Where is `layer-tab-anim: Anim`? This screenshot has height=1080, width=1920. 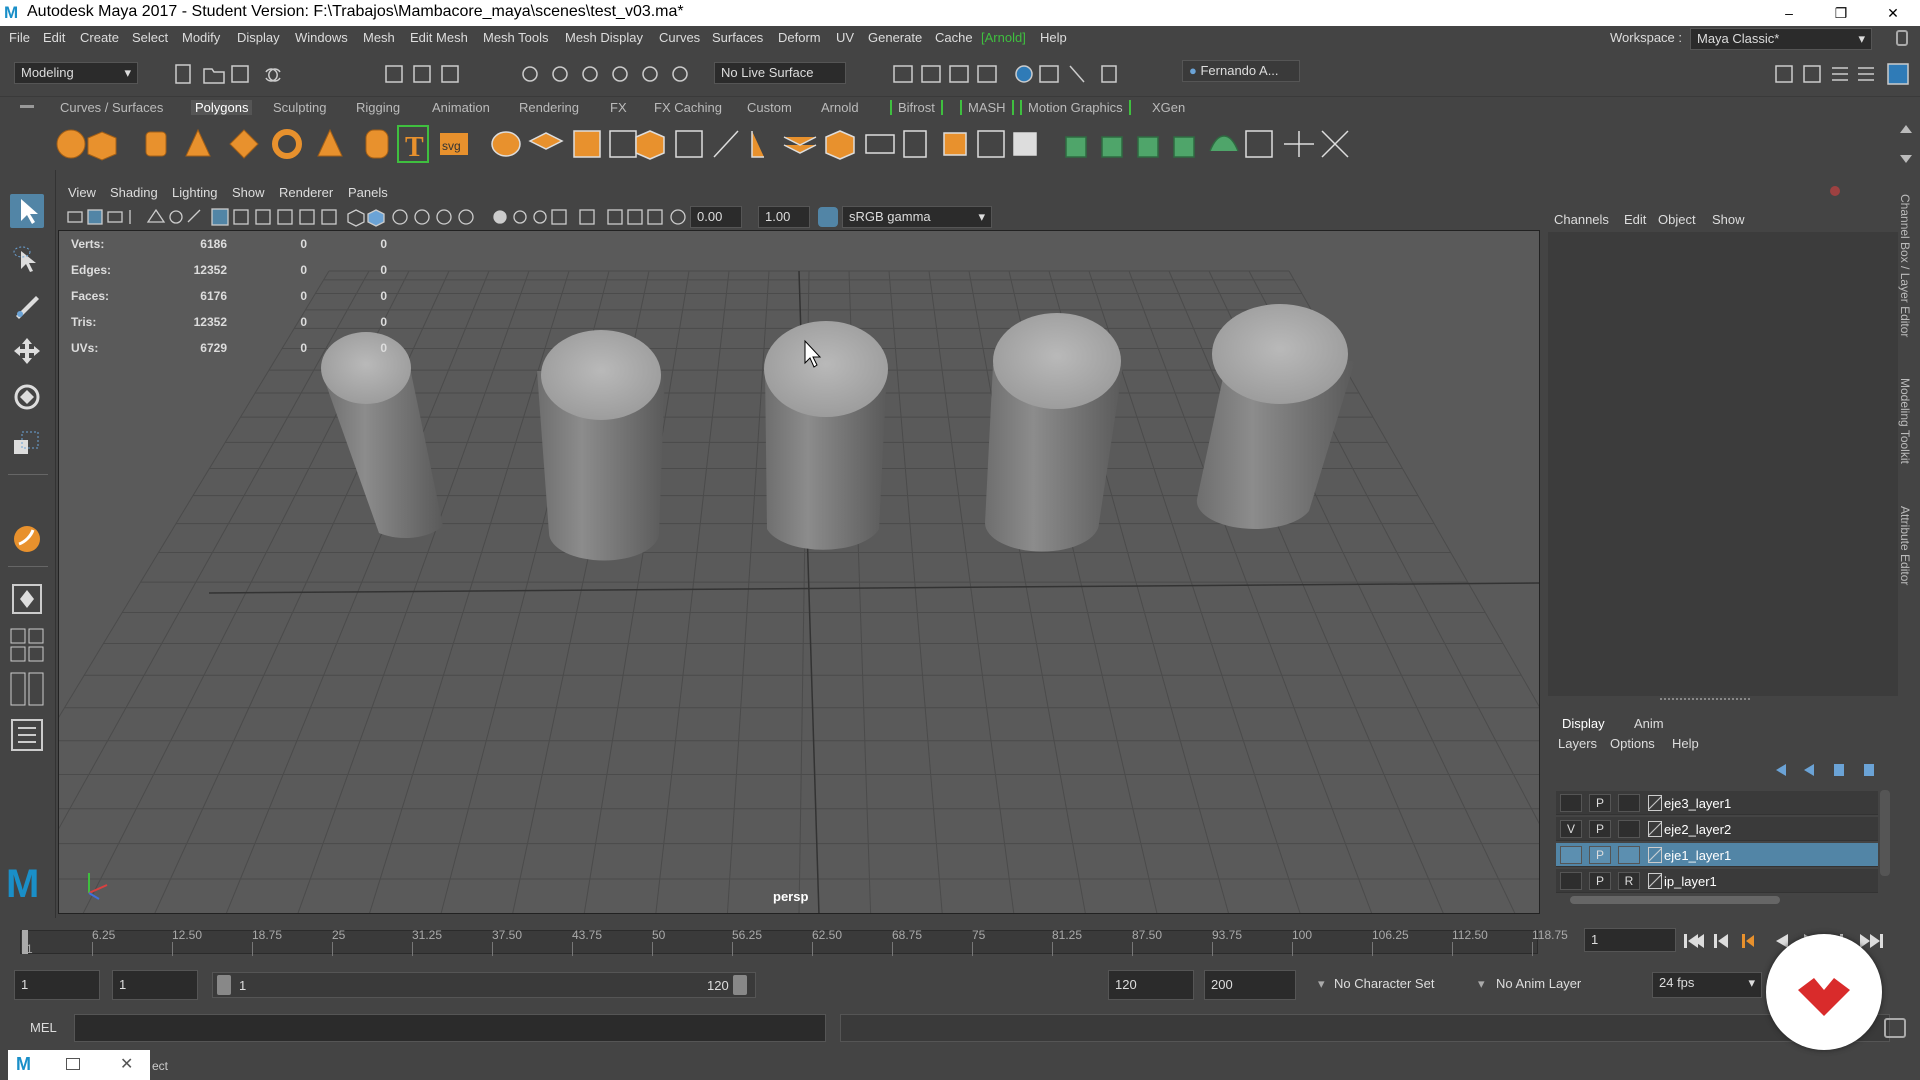
layer-tab-anim: Anim is located at coordinates (1649, 723).